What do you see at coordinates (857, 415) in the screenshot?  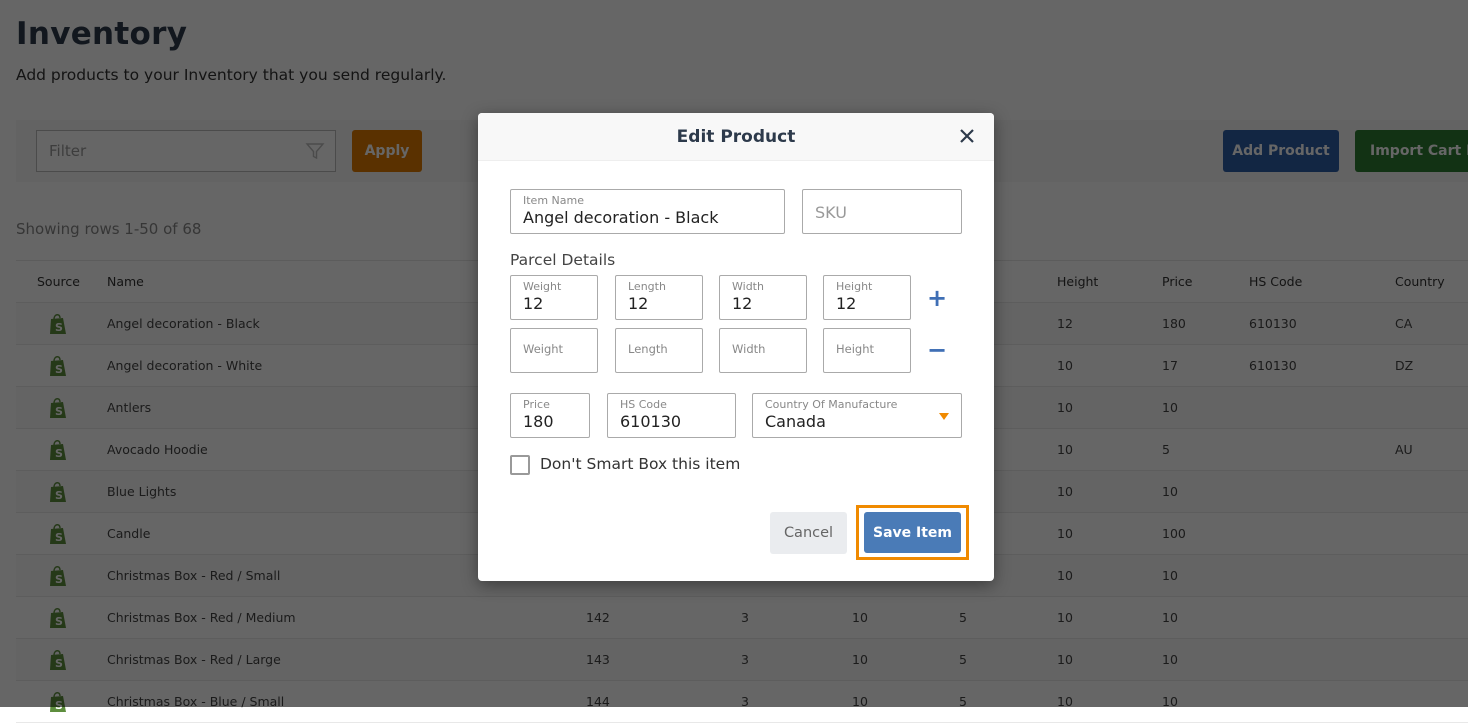 I see `country-select: Country Of Manufacture Canada` at bounding box center [857, 415].